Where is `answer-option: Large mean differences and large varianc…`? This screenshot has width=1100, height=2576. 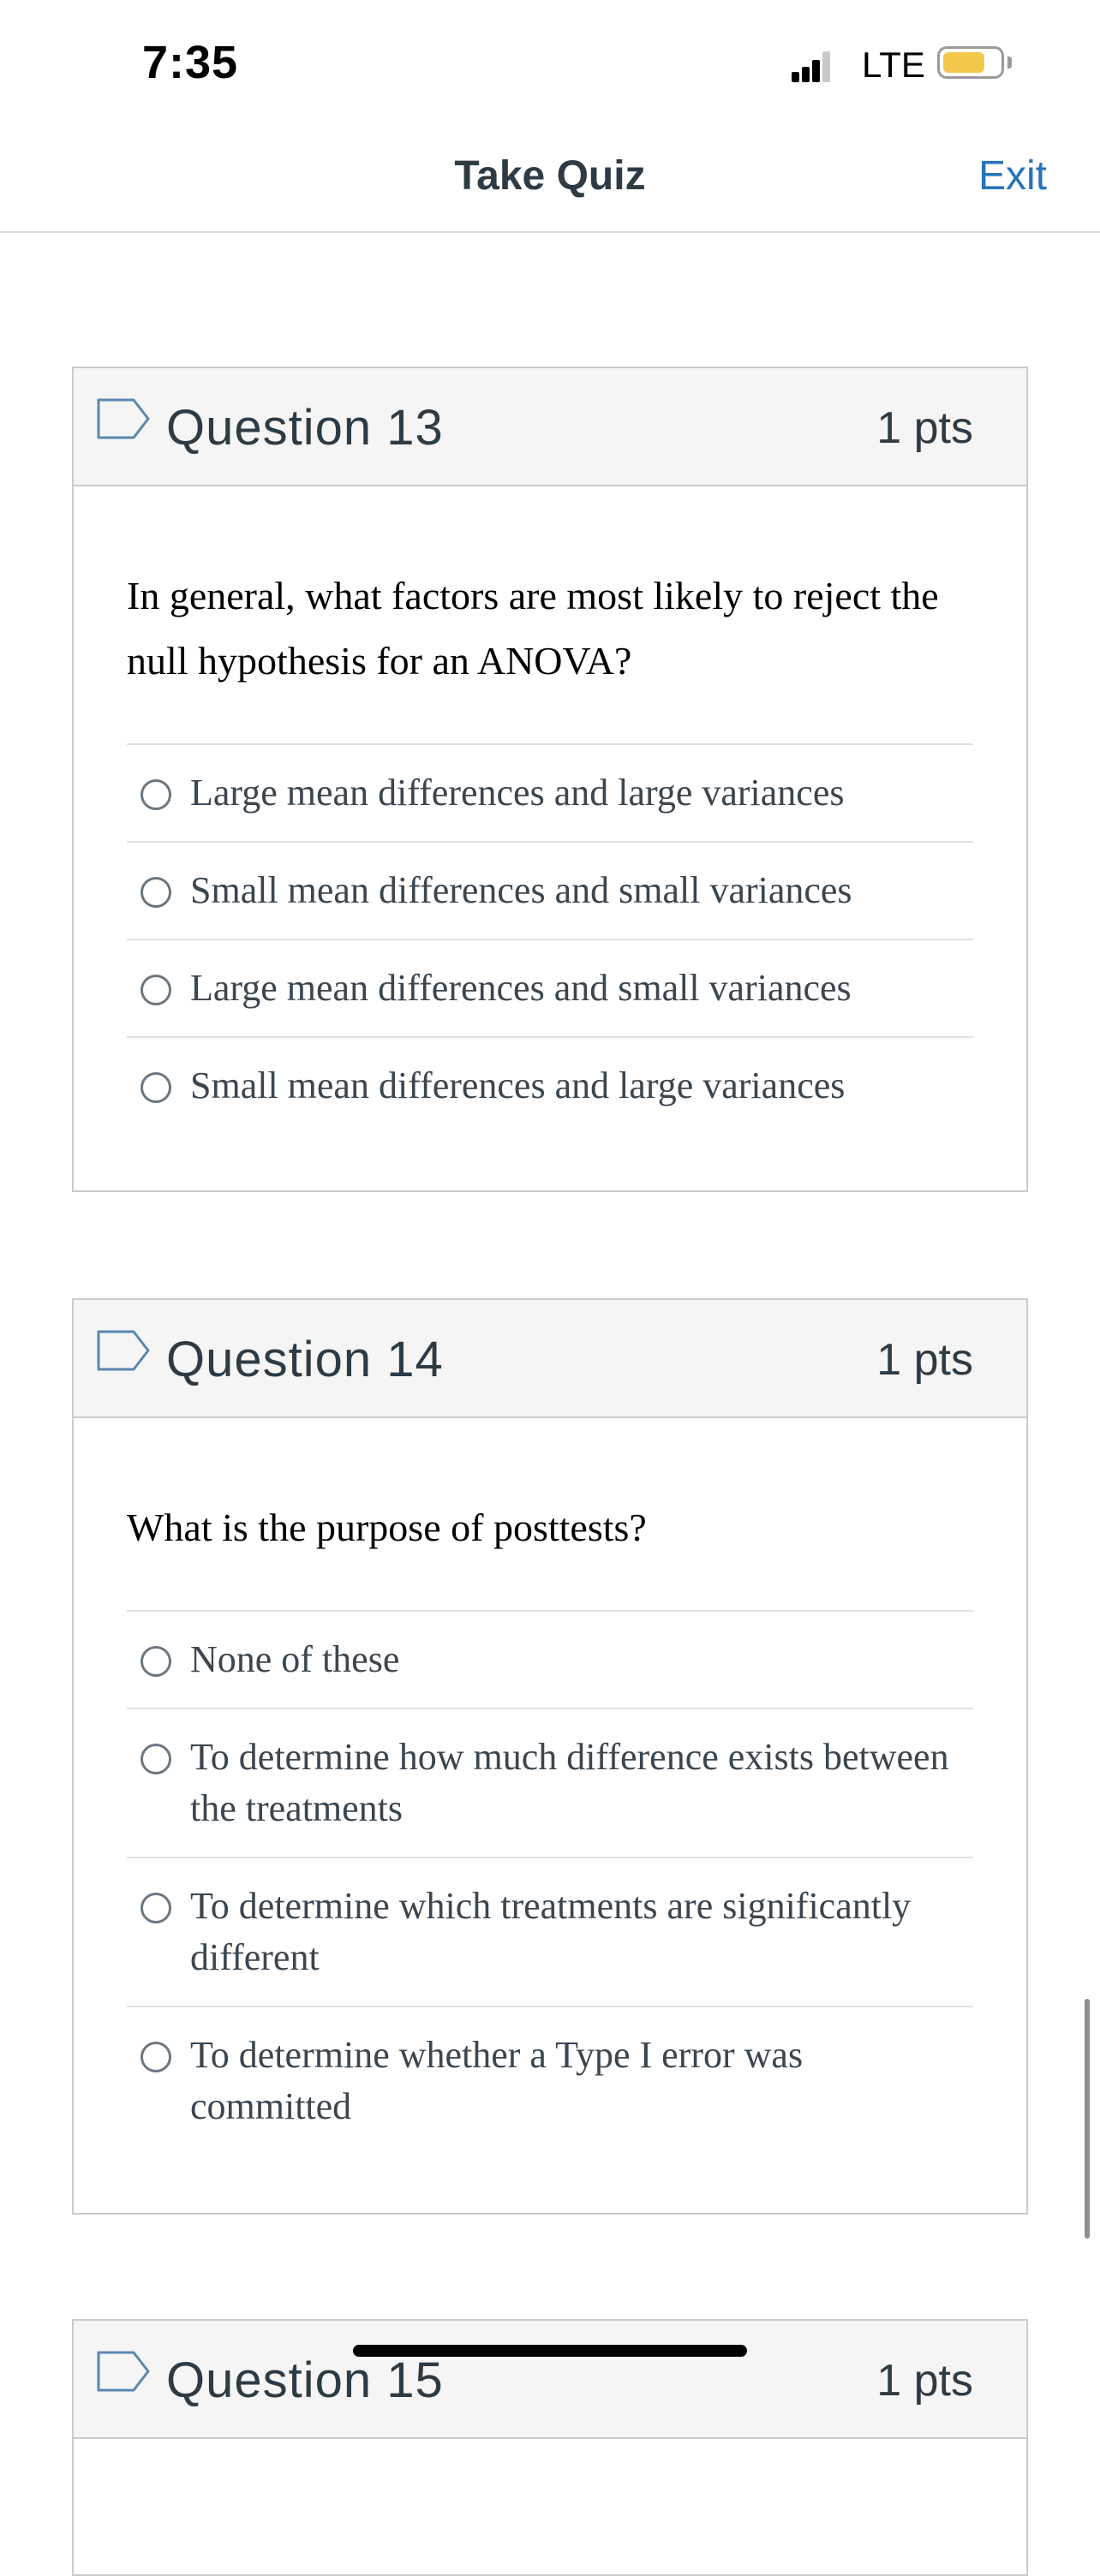
answer-option: Large mean differences and large varianc… is located at coordinates (550, 794).